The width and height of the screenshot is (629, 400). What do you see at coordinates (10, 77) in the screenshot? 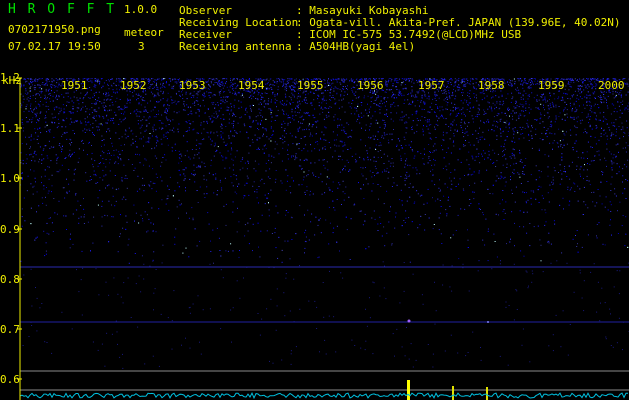
I see `frequency-tick: 1.2` at bounding box center [10, 77].